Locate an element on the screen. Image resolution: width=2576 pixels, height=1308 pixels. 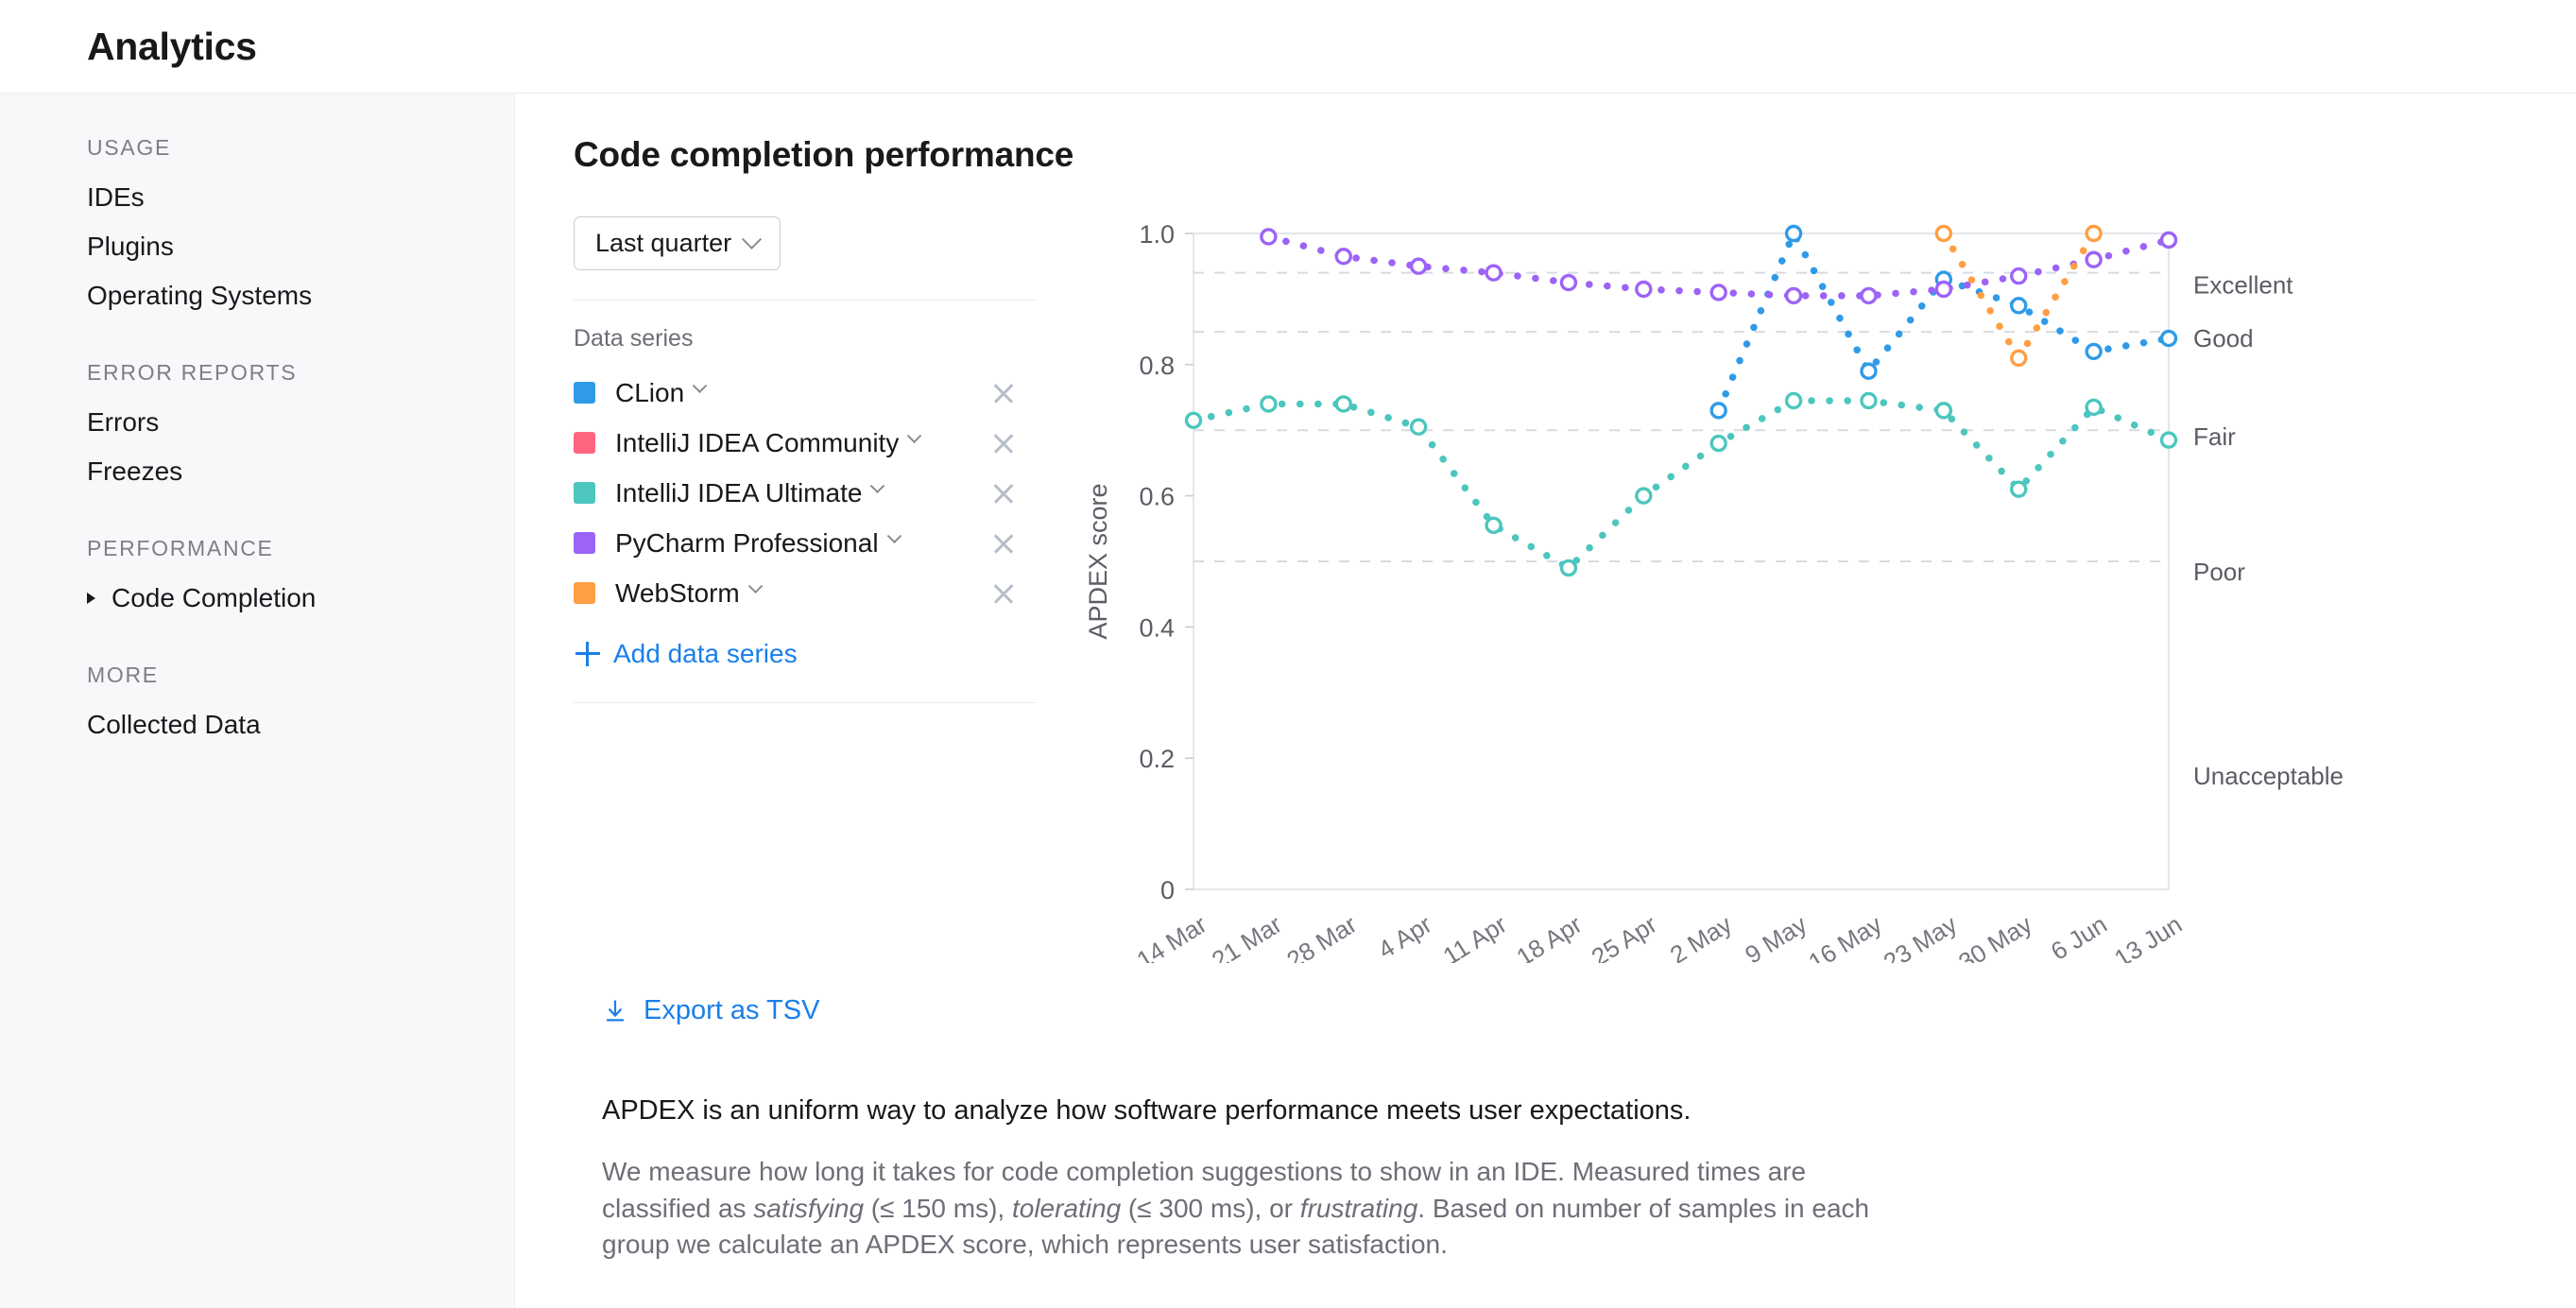
y-tick-label: 0.8 is located at coordinates (1157, 366).